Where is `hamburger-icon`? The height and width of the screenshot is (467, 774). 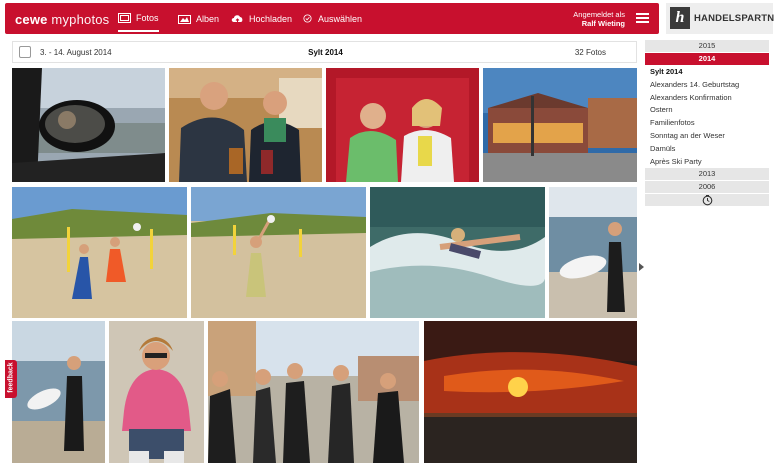
hamburger-icon is located at coordinates (642, 18).